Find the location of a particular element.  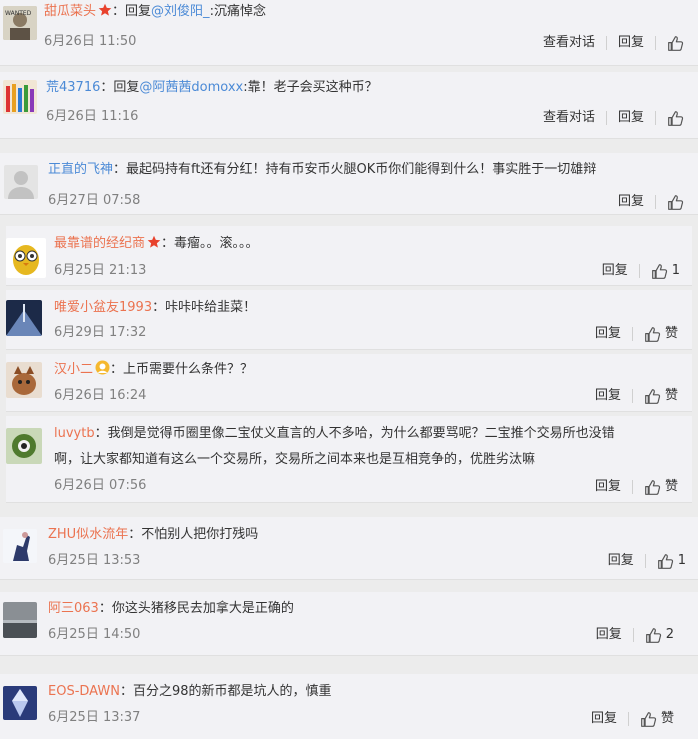

username-link: 甜瓜菜头 is located at coordinates (70, 11).